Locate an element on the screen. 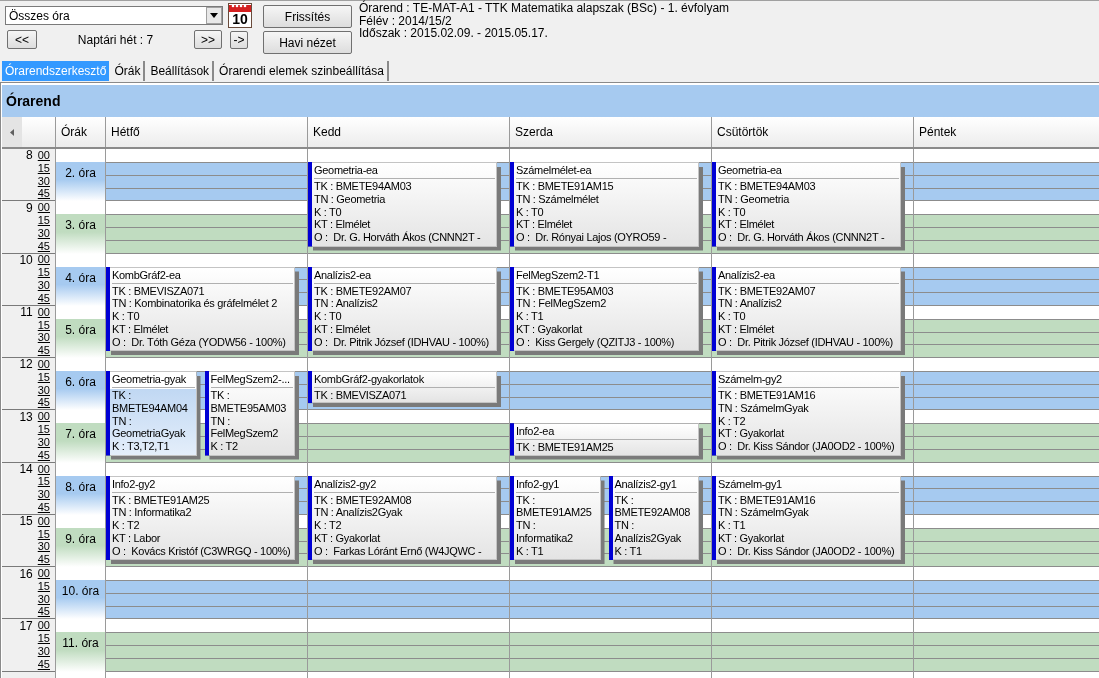  event-detail: TK : BMETE91AM16 is located at coordinates (767, 395).